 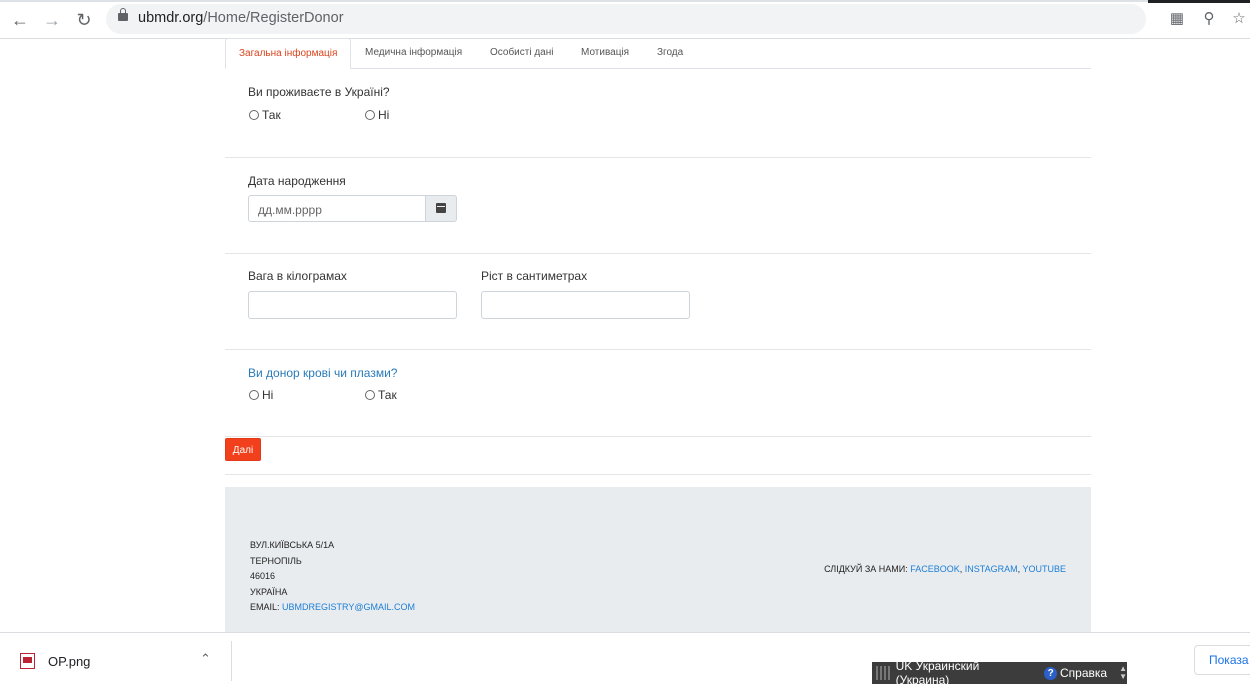 What do you see at coordinates (866, 569) in the screenshot?
I see `follow-label: СЛІДКУЙ ЗА НАМИ:` at bounding box center [866, 569].